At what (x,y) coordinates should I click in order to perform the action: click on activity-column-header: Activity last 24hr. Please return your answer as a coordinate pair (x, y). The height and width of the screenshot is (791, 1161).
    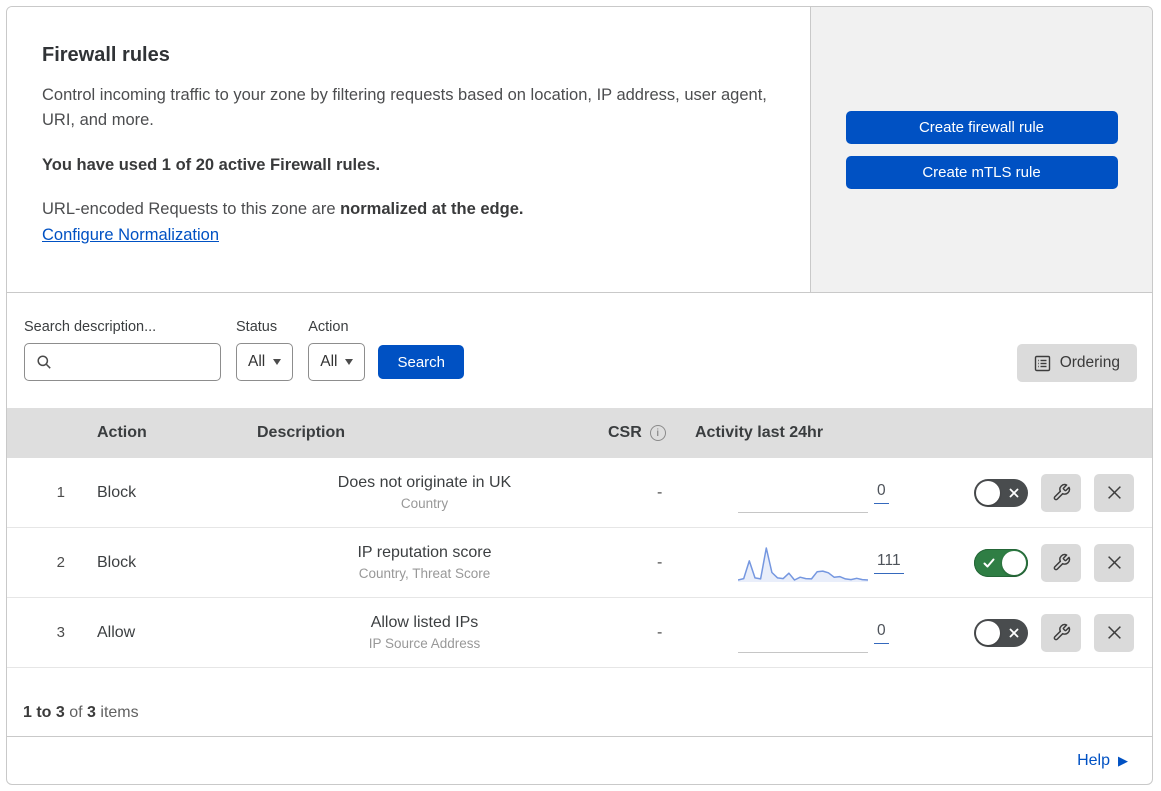
    Looking at the image, I should click on (759, 432).